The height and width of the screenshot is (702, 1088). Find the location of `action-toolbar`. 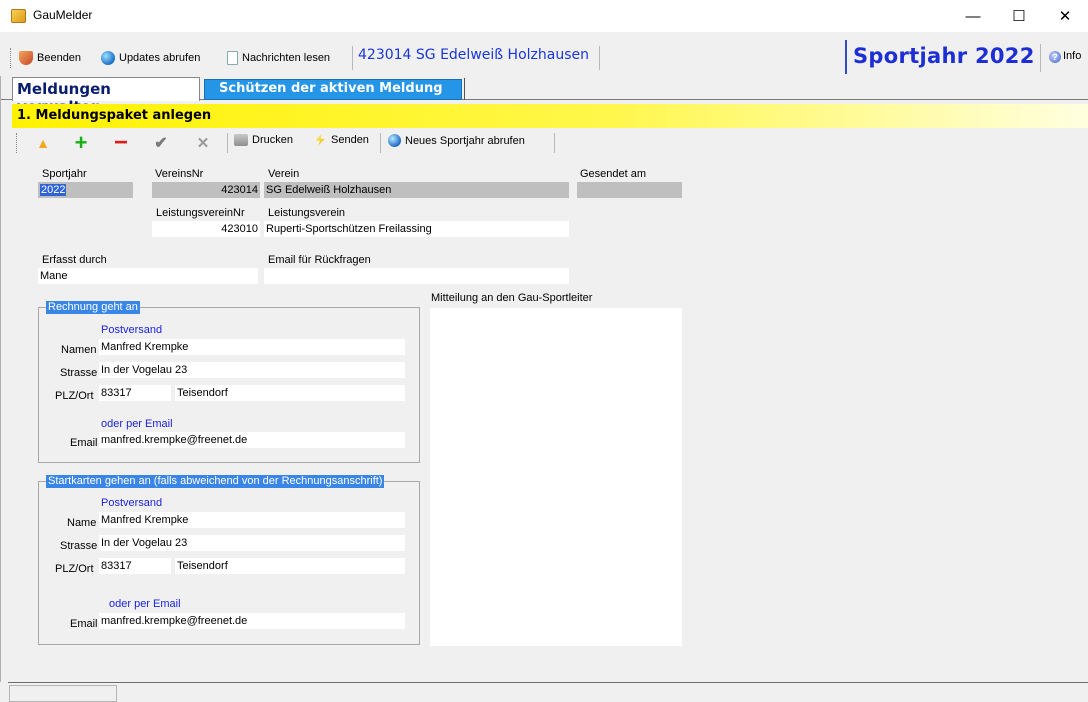

action-toolbar is located at coordinates (550, 143).